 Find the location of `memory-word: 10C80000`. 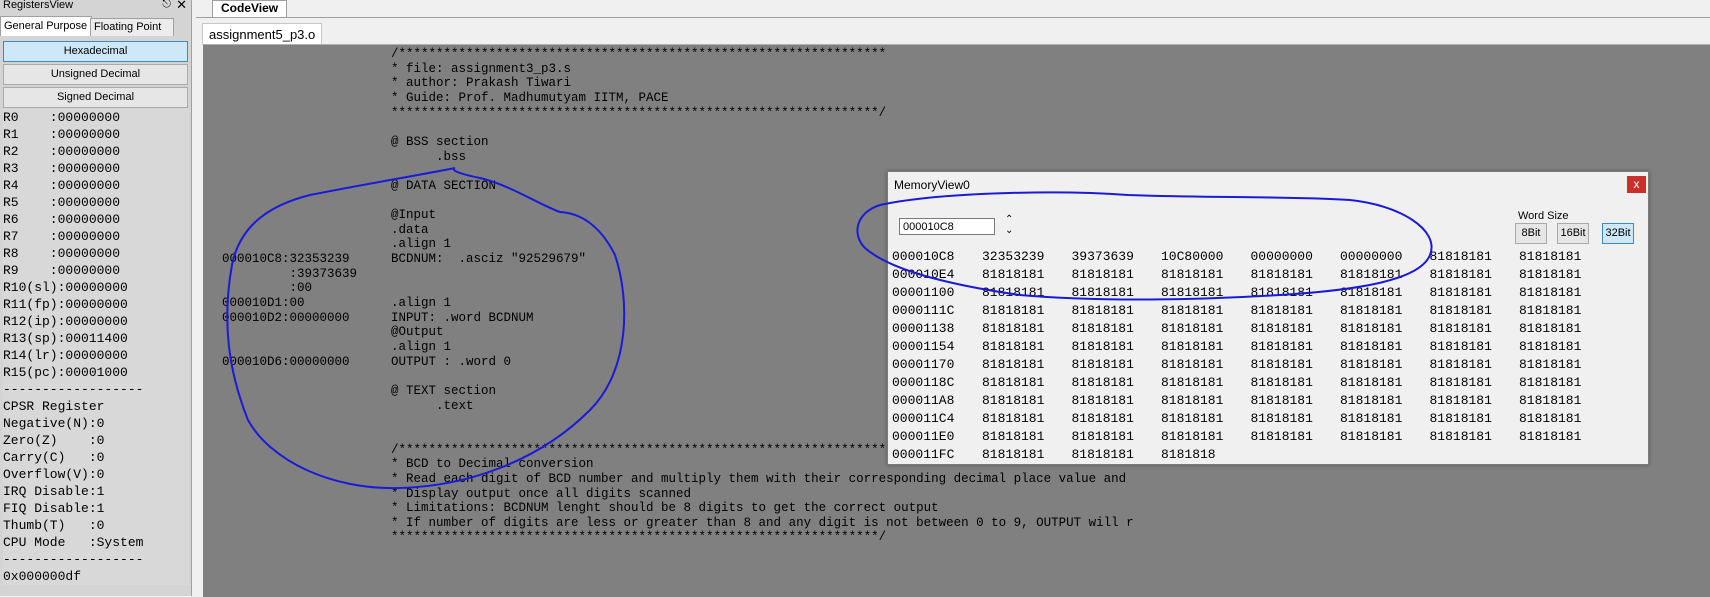

memory-word: 10C80000 is located at coordinates (1192, 256).